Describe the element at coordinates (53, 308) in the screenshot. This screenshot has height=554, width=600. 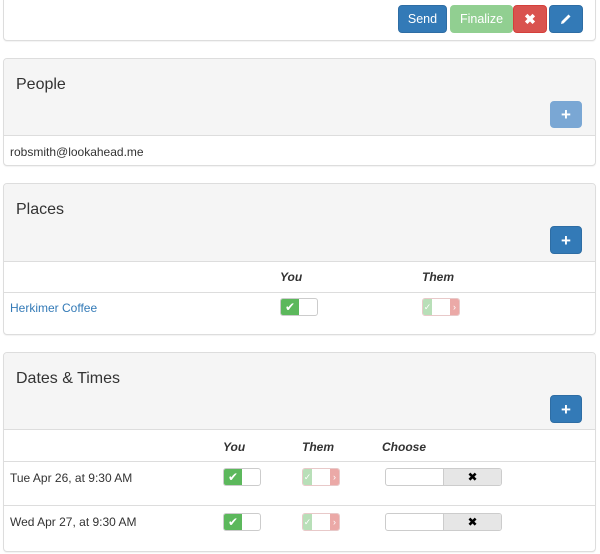
I see `place-link: Herkimer Coffee` at that location.